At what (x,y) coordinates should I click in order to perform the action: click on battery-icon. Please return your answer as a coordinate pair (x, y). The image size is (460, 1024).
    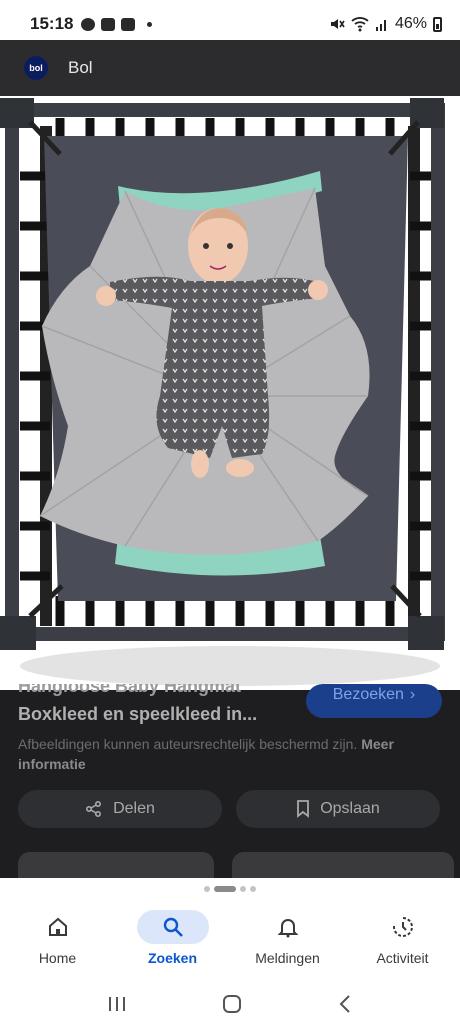
    Looking at the image, I should click on (437, 24).